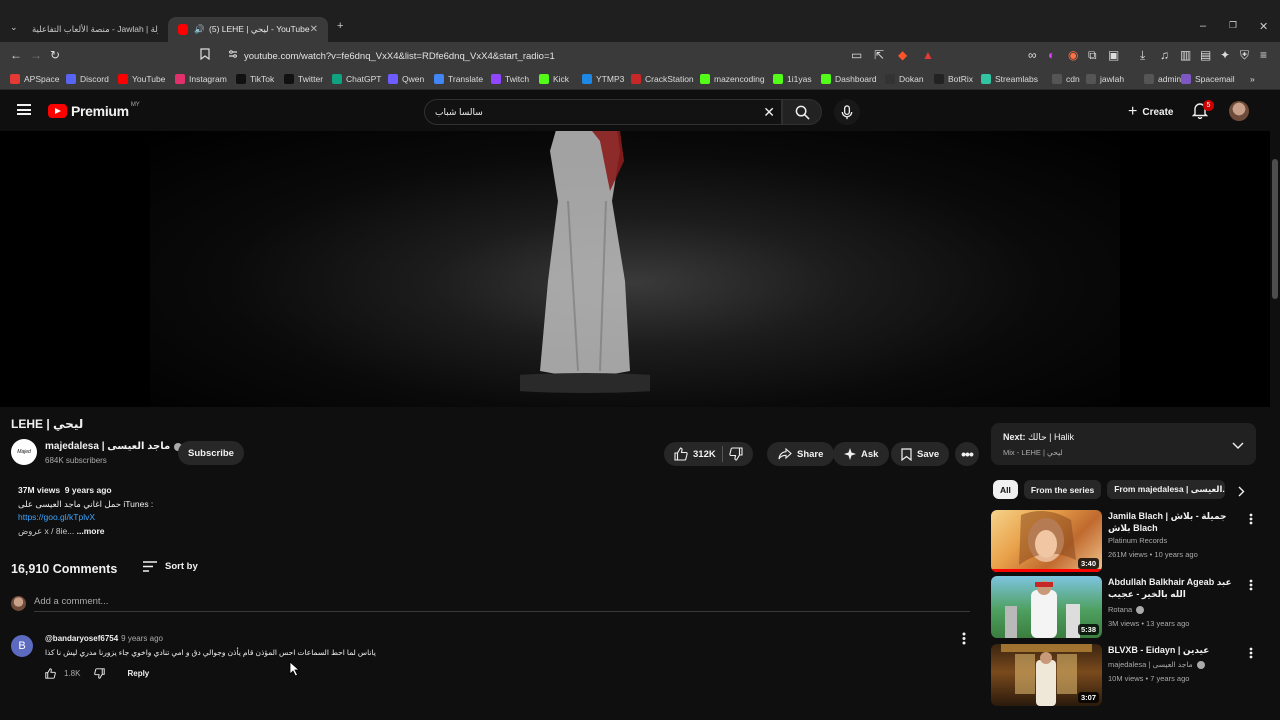  What do you see at coordinates (1156, 664) in the screenshot?
I see `recommended-channel: majedalesa | ماجد العيسى` at bounding box center [1156, 664].